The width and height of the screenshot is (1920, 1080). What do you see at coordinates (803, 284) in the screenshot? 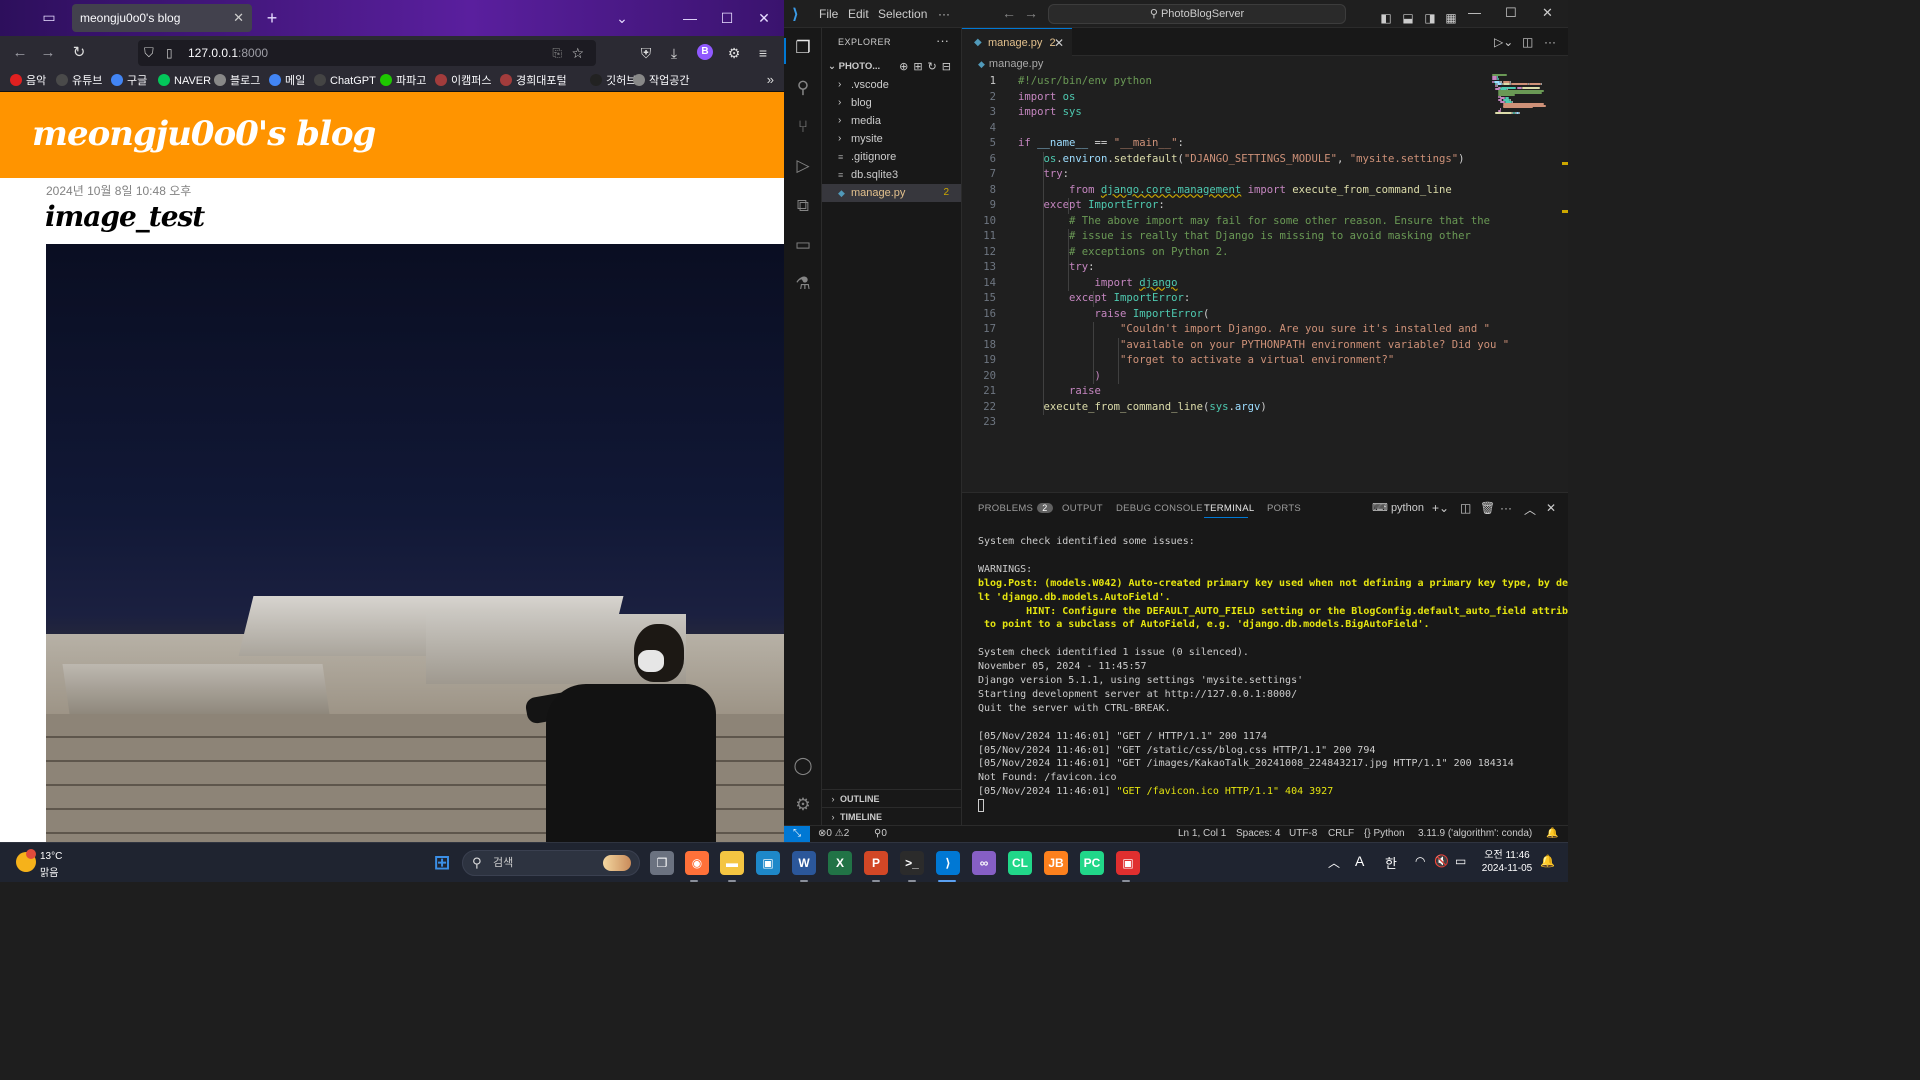
I see `testing-icon: ⚗` at bounding box center [803, 284].